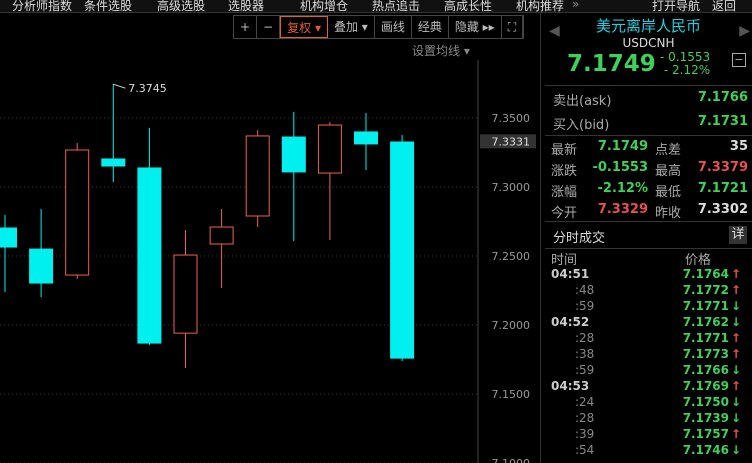  Describe the element at coordinates (269, 27) in the screenshot. I see `zoom-out-button: −` at that location.